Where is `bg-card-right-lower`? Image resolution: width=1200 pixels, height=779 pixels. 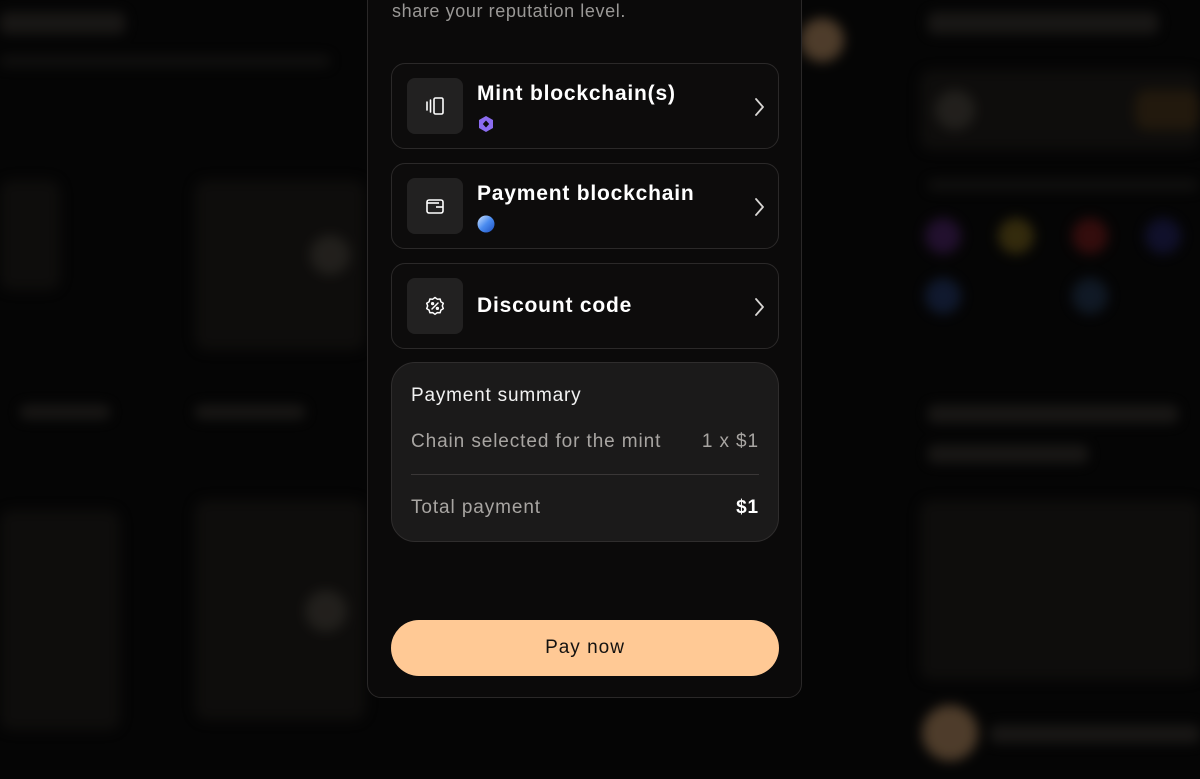 bg-card-right-lower is located at coordinates (1060, 590).